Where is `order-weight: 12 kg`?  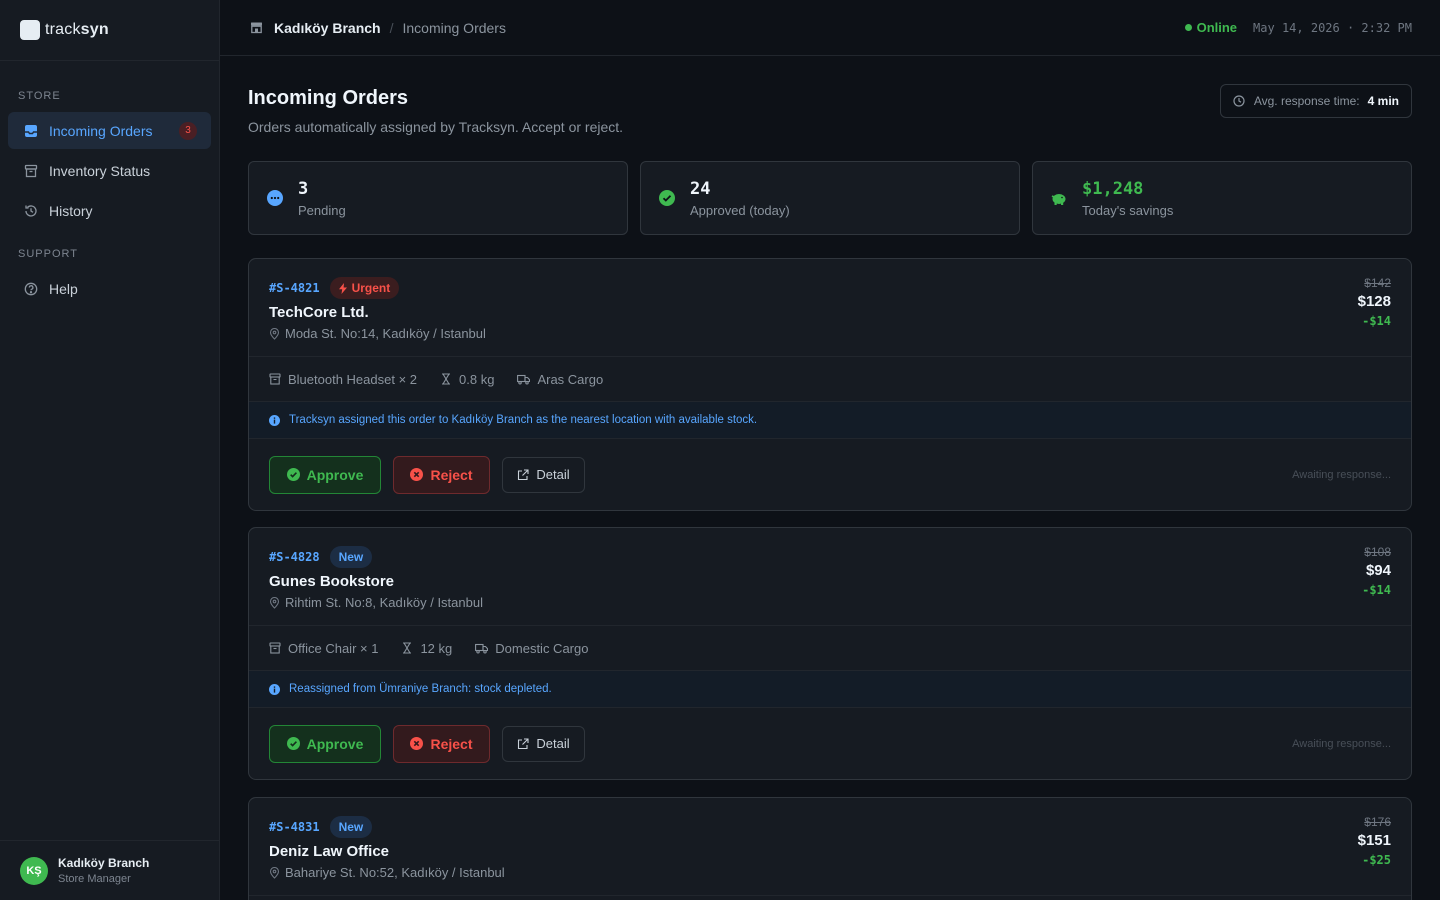 order-weight: 12 kg is located at coordinates (426, 648).